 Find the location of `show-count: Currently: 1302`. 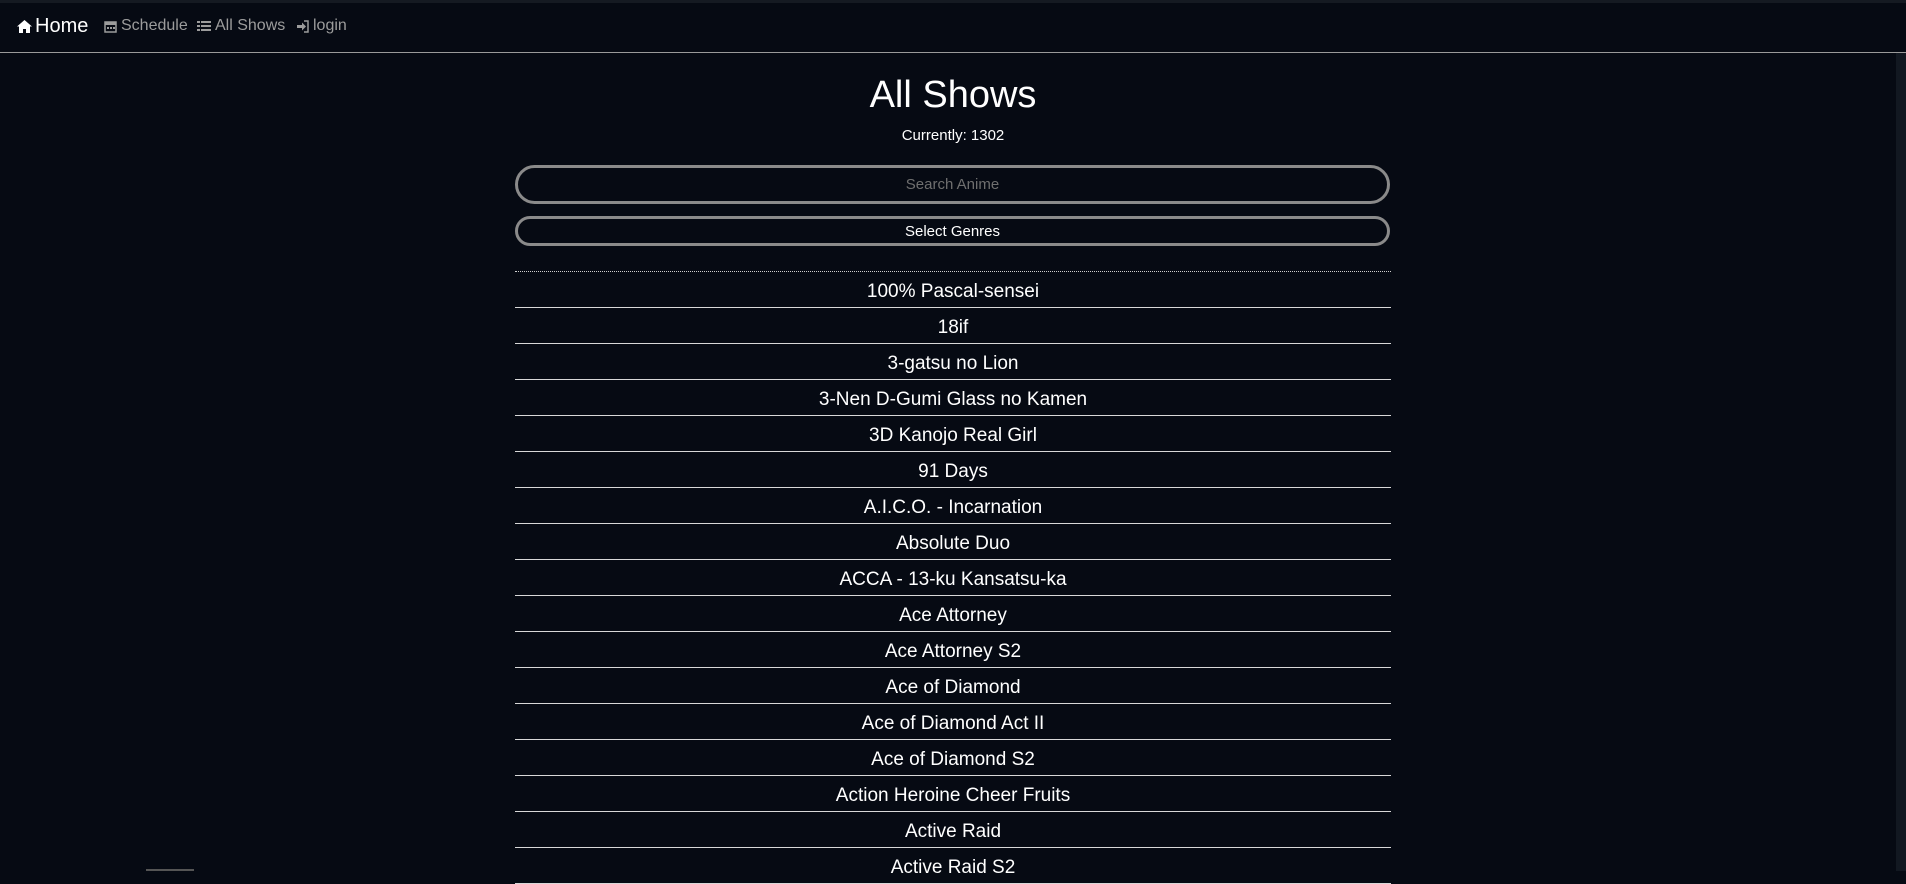

show-count: Currently: 1302 is located at coordinates (953, 135).